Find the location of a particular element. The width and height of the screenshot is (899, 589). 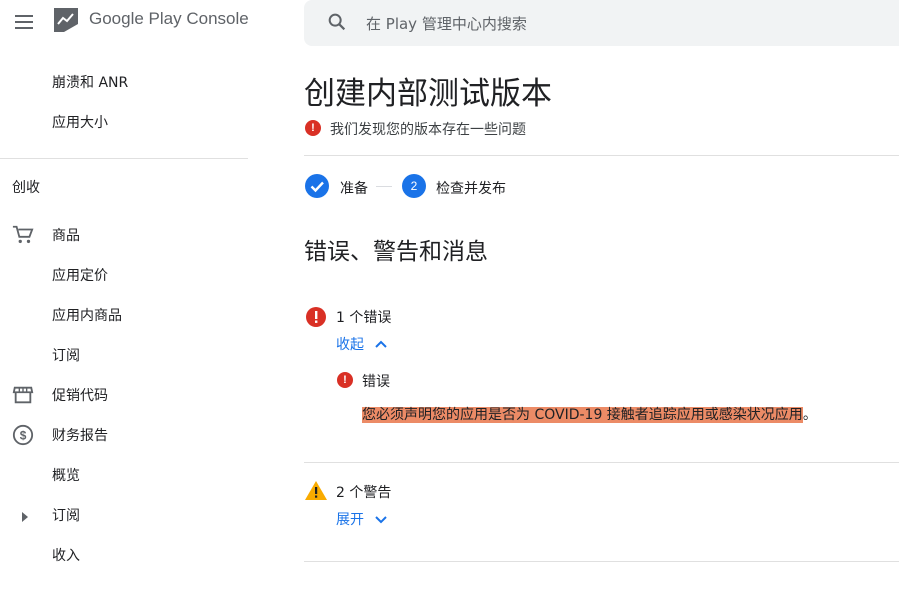

issue-summary: 我们发现您的版本存在一些问题 is located at coordinates (428, 130).